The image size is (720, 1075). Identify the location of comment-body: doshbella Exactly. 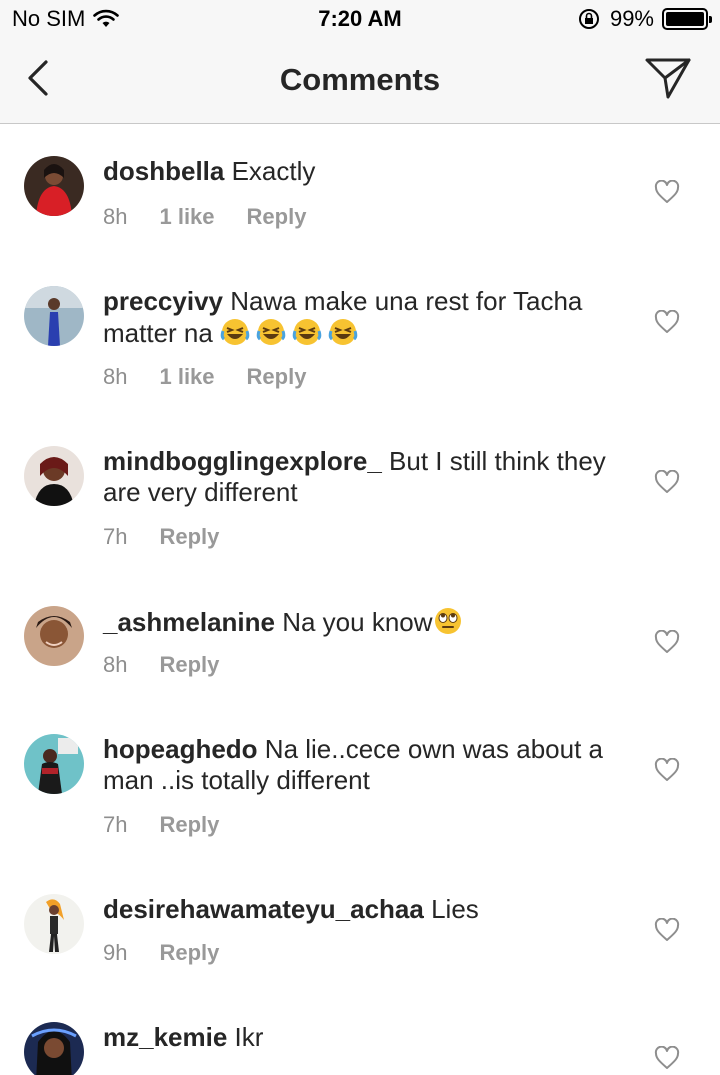
(363, 171).